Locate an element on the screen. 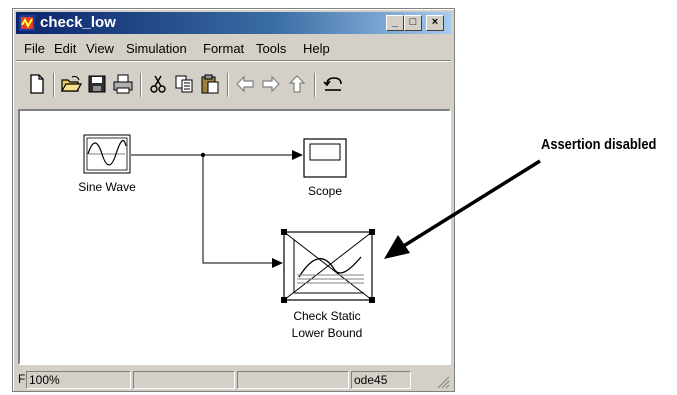 The image size is (677, 395). forward-arrow-icon is located at coordinates (271, 84).